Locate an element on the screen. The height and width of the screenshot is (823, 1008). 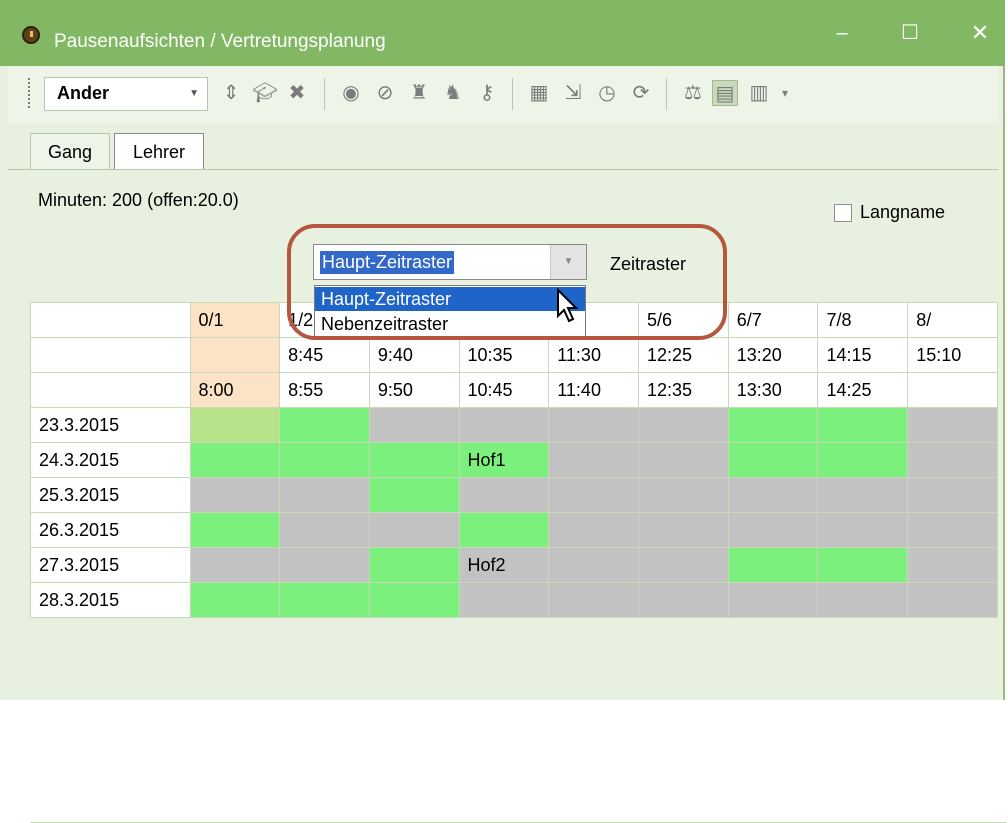
end-time-cell: 13:30 is located at coordinates (773, 390).